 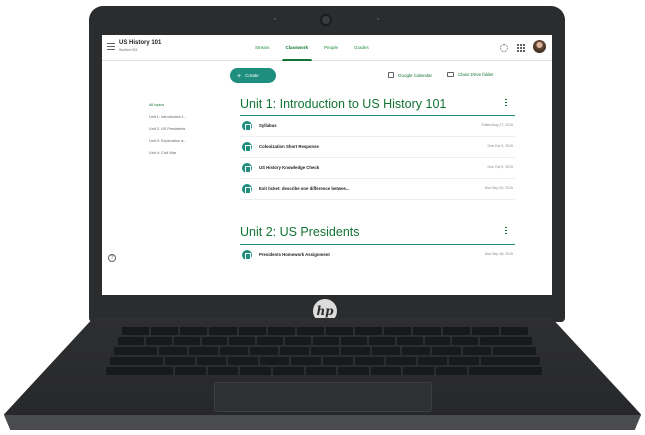 I want to click on class-drive-folder-link: Class Drive folder, so click(x=470, y=74).